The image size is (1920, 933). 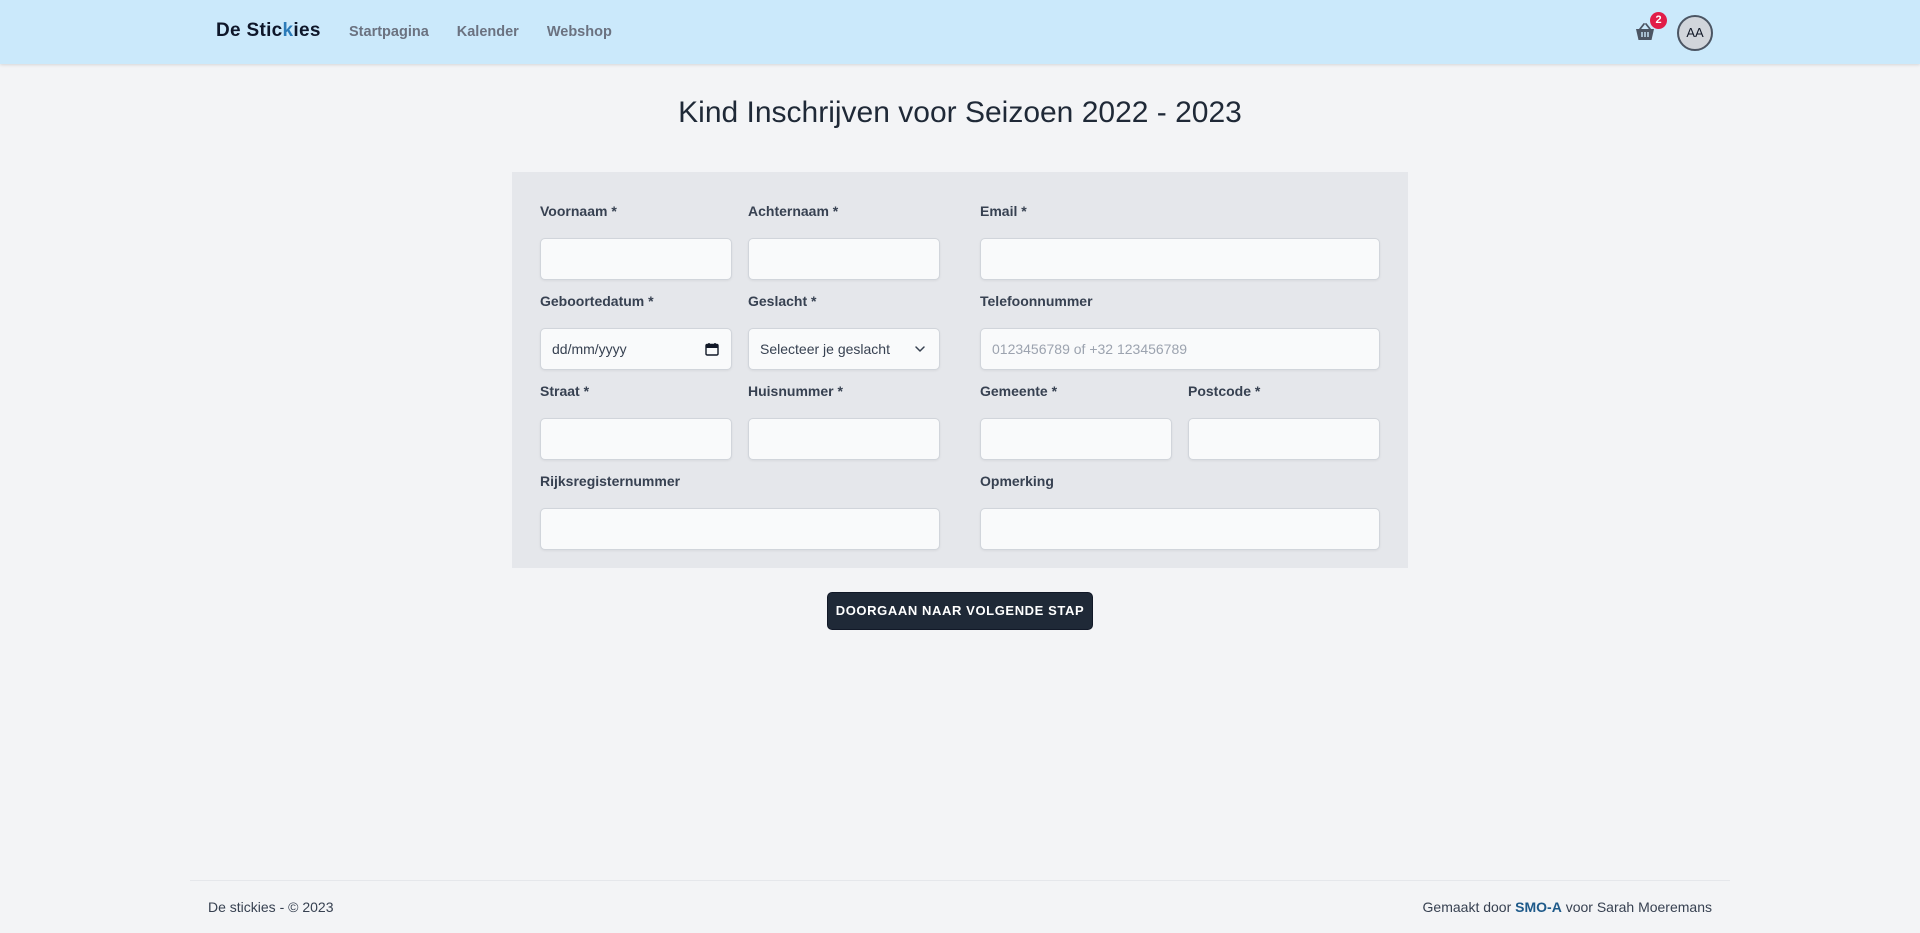 What do you see at coordinates (1658, 20) in the screenshot?
I see `cart-count-badge: 2` at bounding box center [1658, 20].